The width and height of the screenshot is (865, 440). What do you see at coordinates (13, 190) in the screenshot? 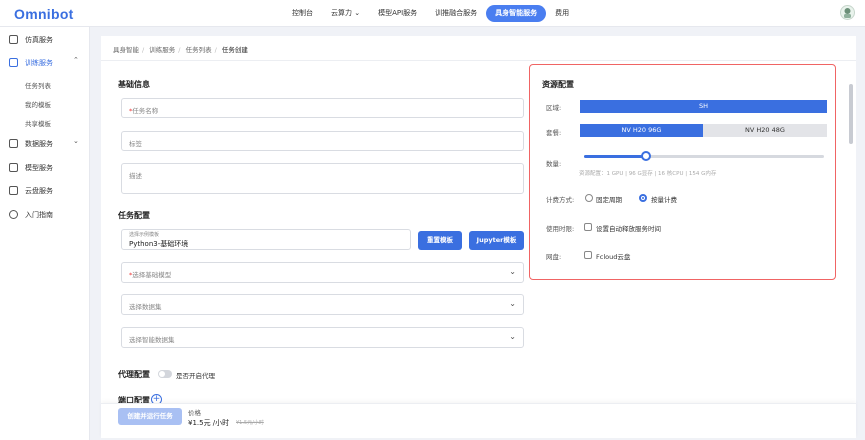
I see `disk-icon` at bounding box center [13, 190].